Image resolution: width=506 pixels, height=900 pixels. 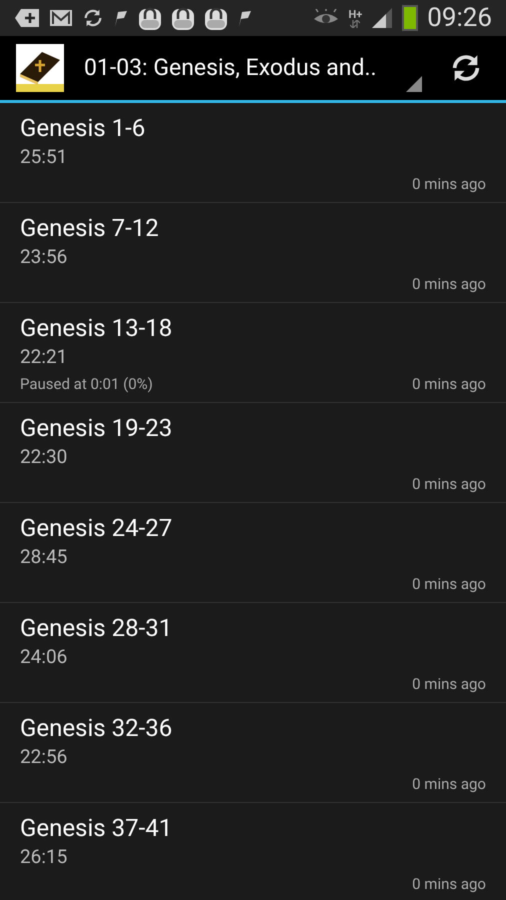 I want to click on episode-title: Genesis 28-31, so click(x=97, y=628).